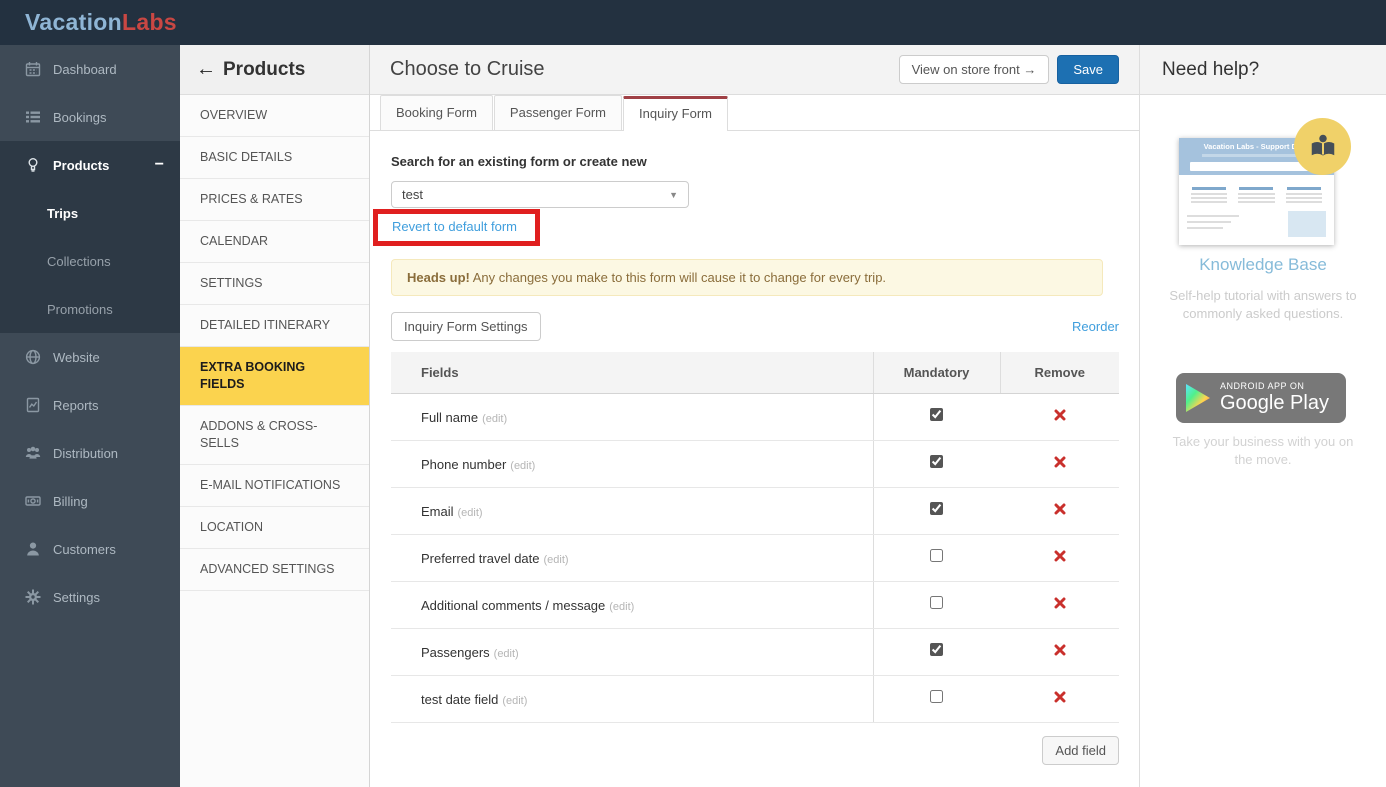 This screenshot has width=1386, height=787. Describe the element at coordinates (274, 570) in the screenshot. I see `menu-item-advanced-settings: ADVANCED SETTINGS` at that location.